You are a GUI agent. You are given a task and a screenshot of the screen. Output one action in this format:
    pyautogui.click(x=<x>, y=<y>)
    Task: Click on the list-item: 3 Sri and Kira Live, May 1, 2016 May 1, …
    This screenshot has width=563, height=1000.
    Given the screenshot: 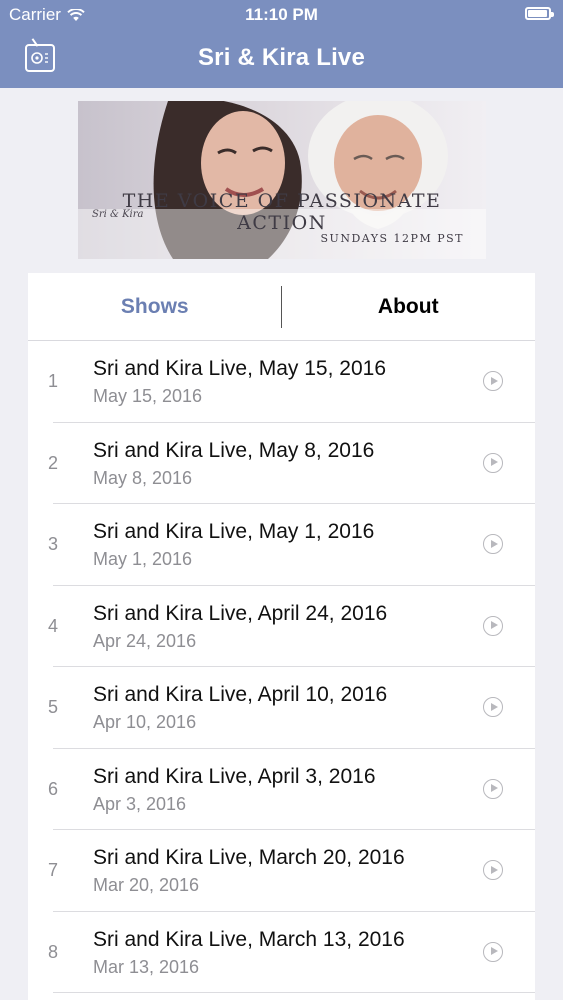 What is the action you would take?
    pyautogui.click(x=281, y=545)
    